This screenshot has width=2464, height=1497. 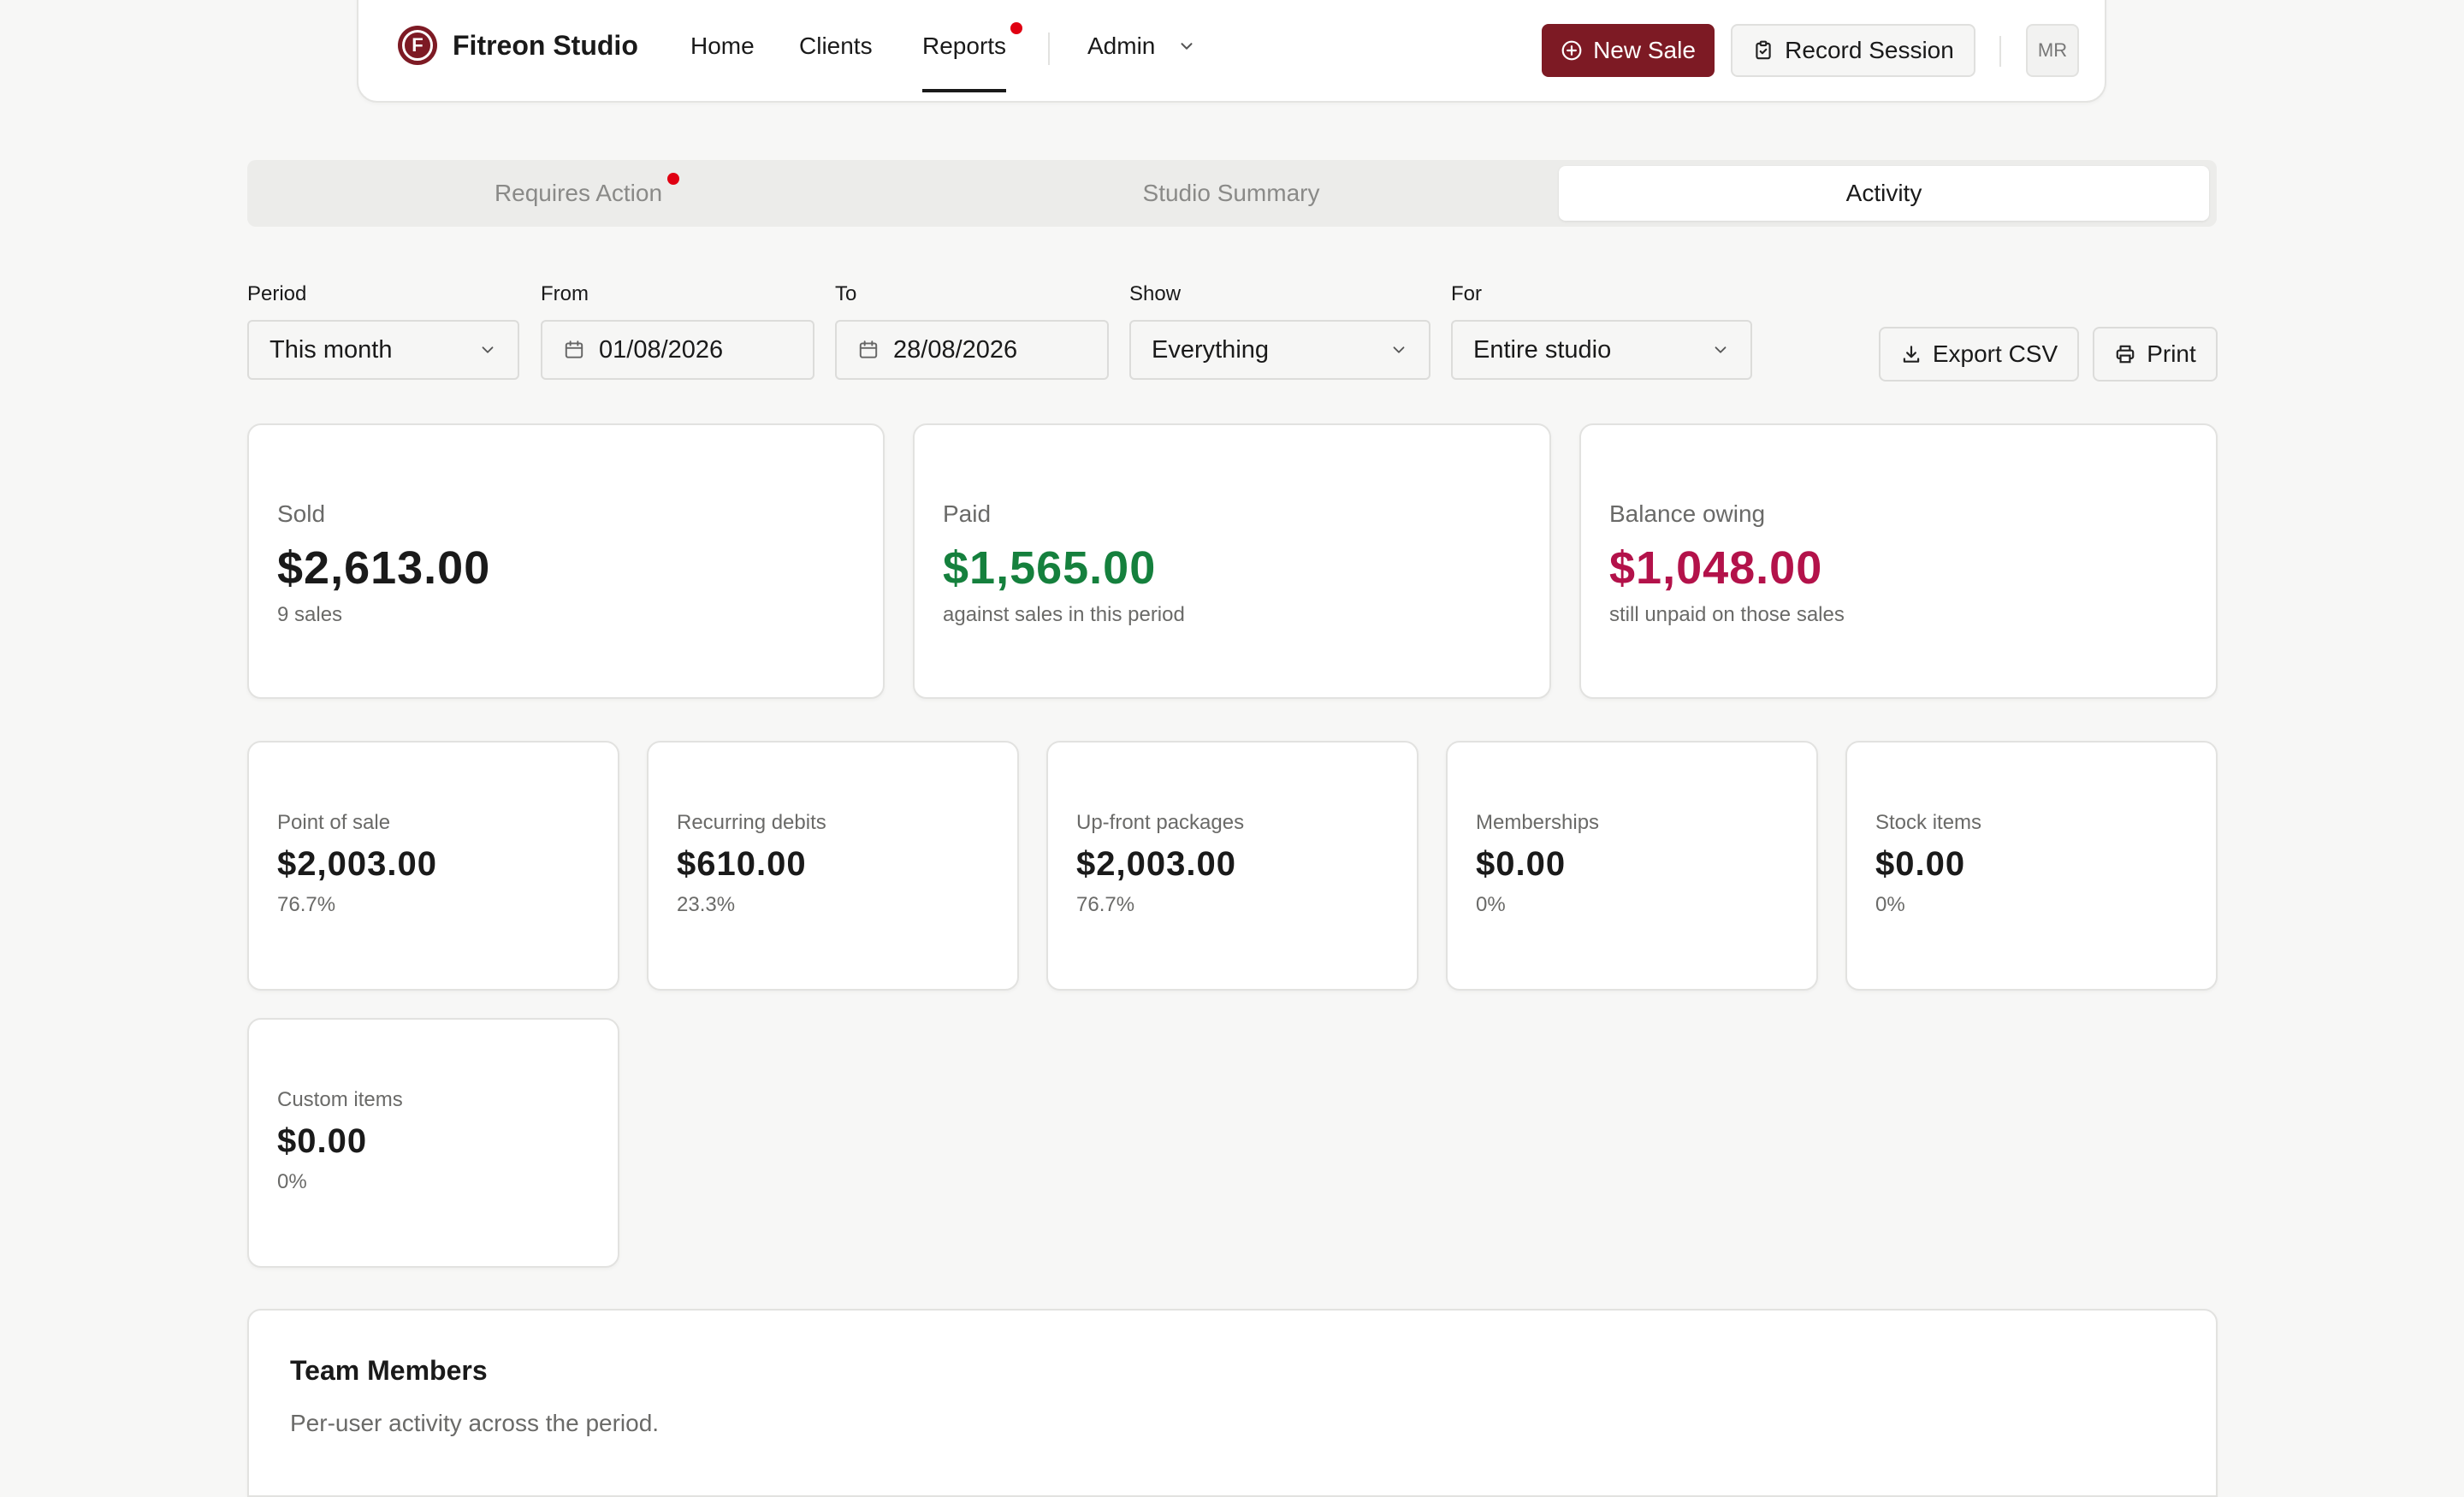 I want to click on card-label: Recurring debits, so click(x=751, y=822).